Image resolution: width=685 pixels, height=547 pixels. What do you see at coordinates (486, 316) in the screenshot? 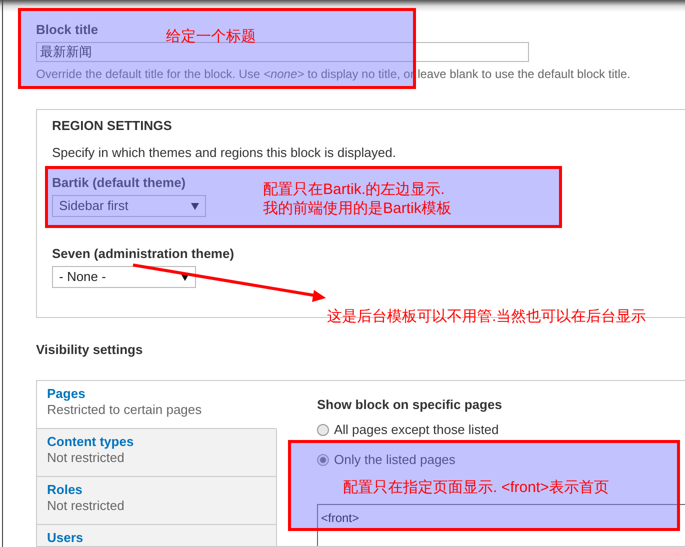
I see `annotation-text: 这是后台模板可以不用管.当然也可以在后台显示` at bounding box center [486, 316].